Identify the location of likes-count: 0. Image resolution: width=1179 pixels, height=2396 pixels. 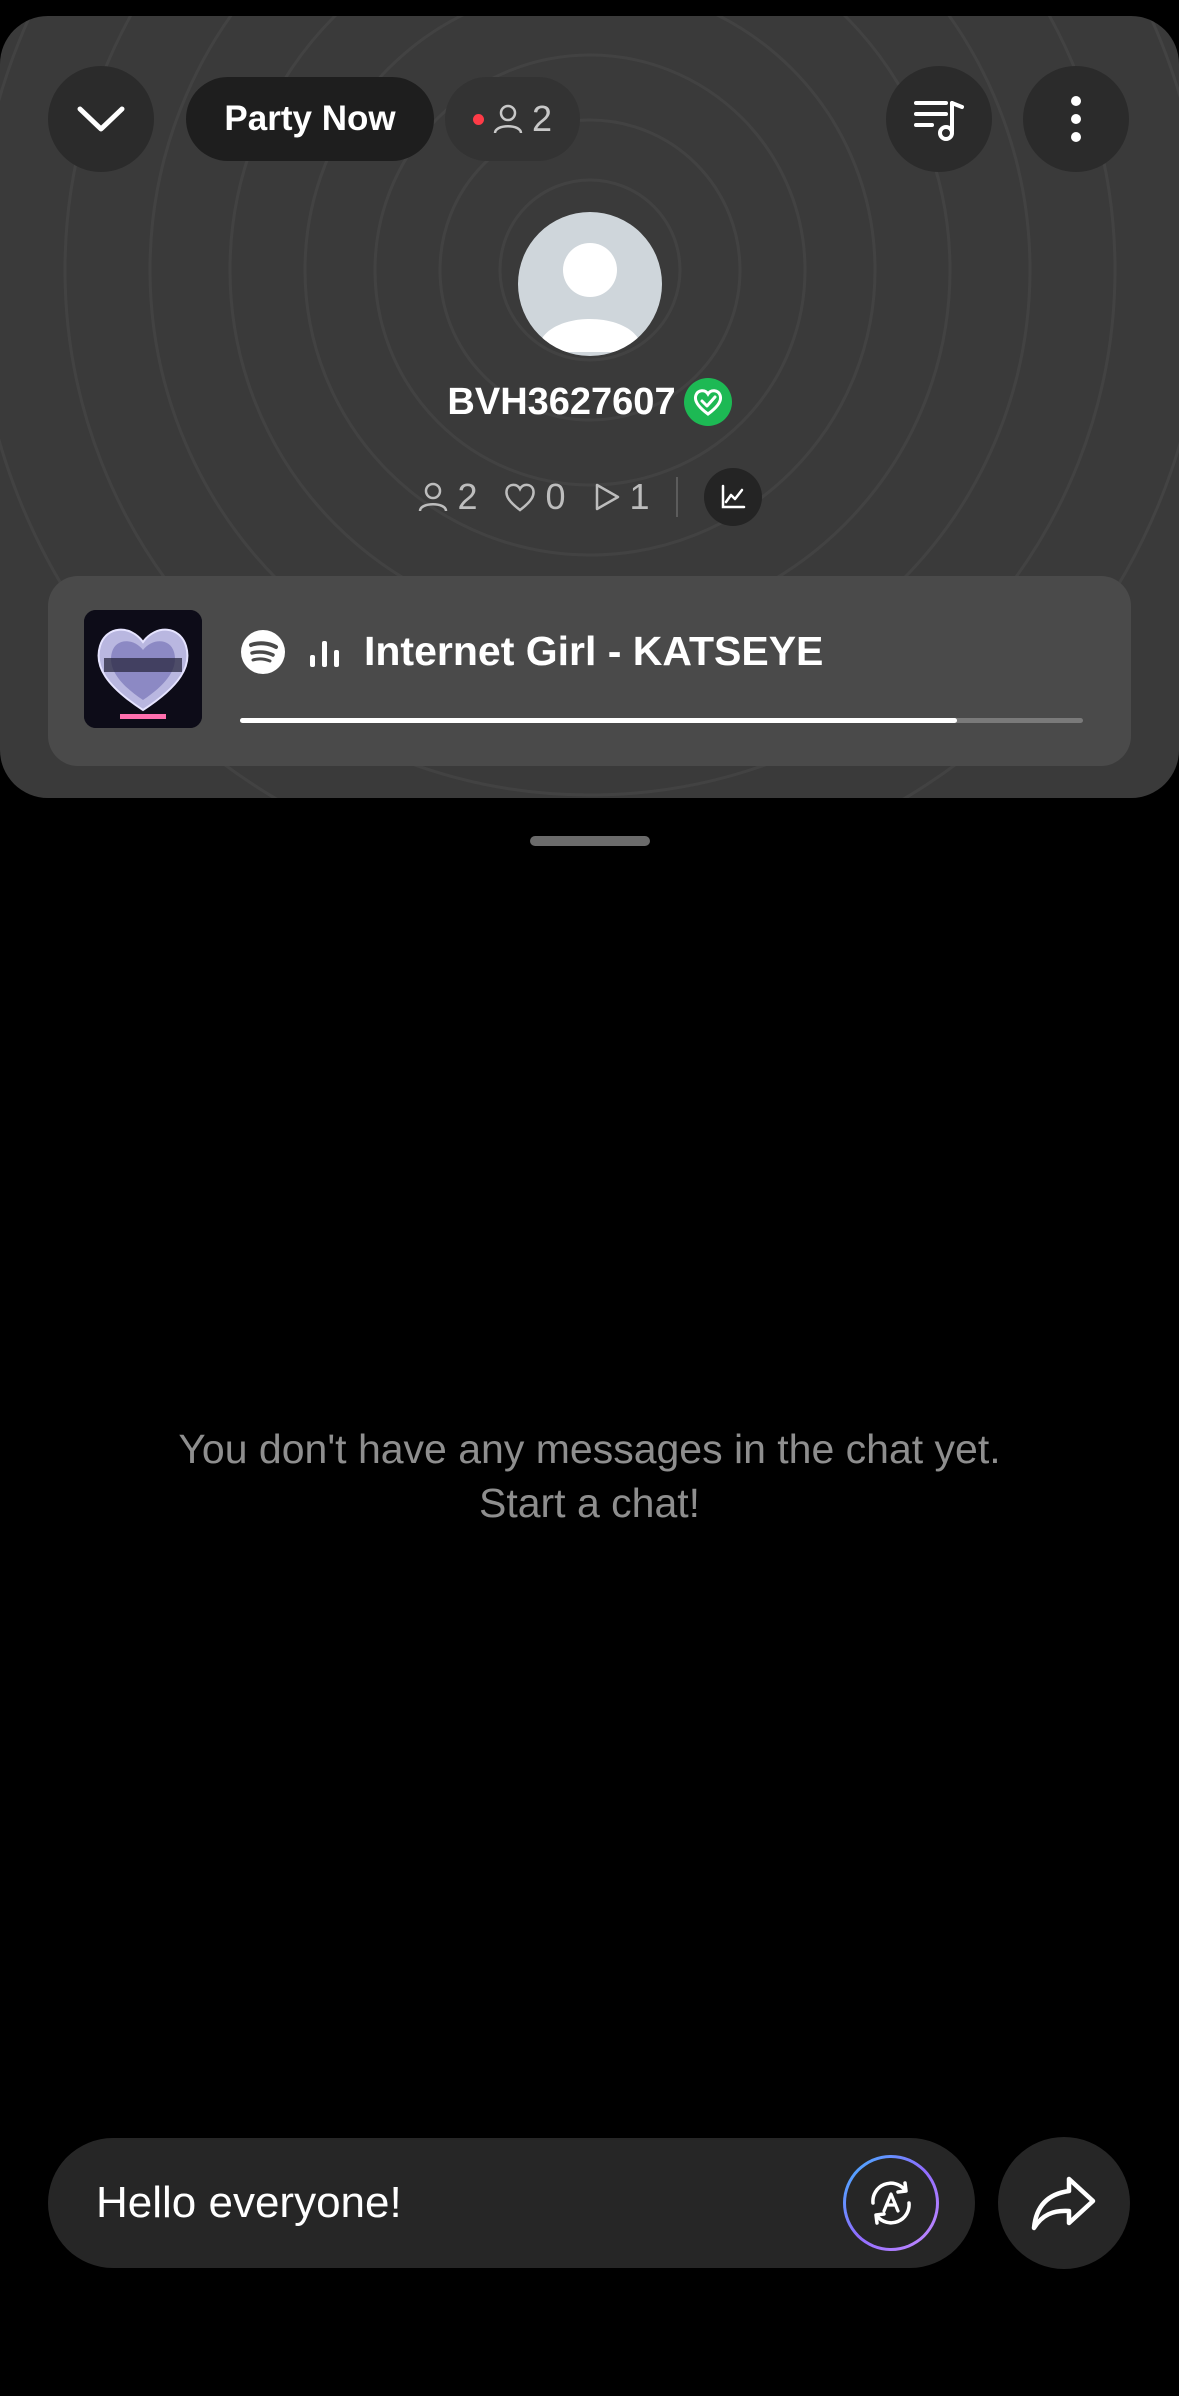
(555, 496).